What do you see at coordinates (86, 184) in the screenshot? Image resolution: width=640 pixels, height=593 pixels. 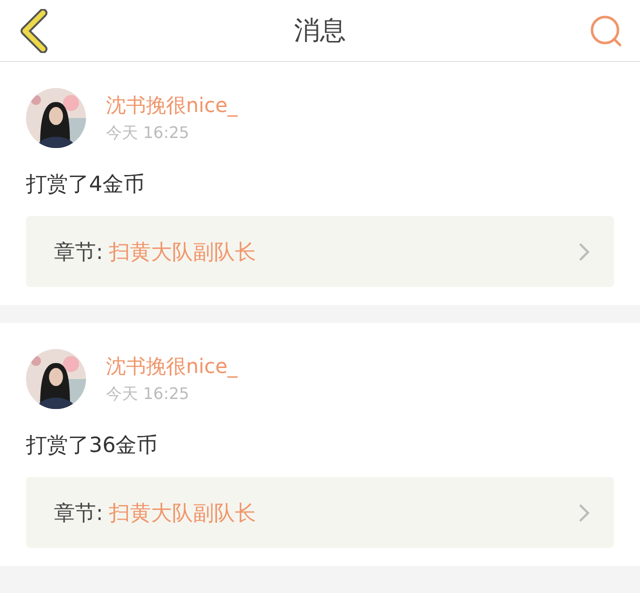 I see `message-text: 打赏了4金币` at bounding box center [86, 184].